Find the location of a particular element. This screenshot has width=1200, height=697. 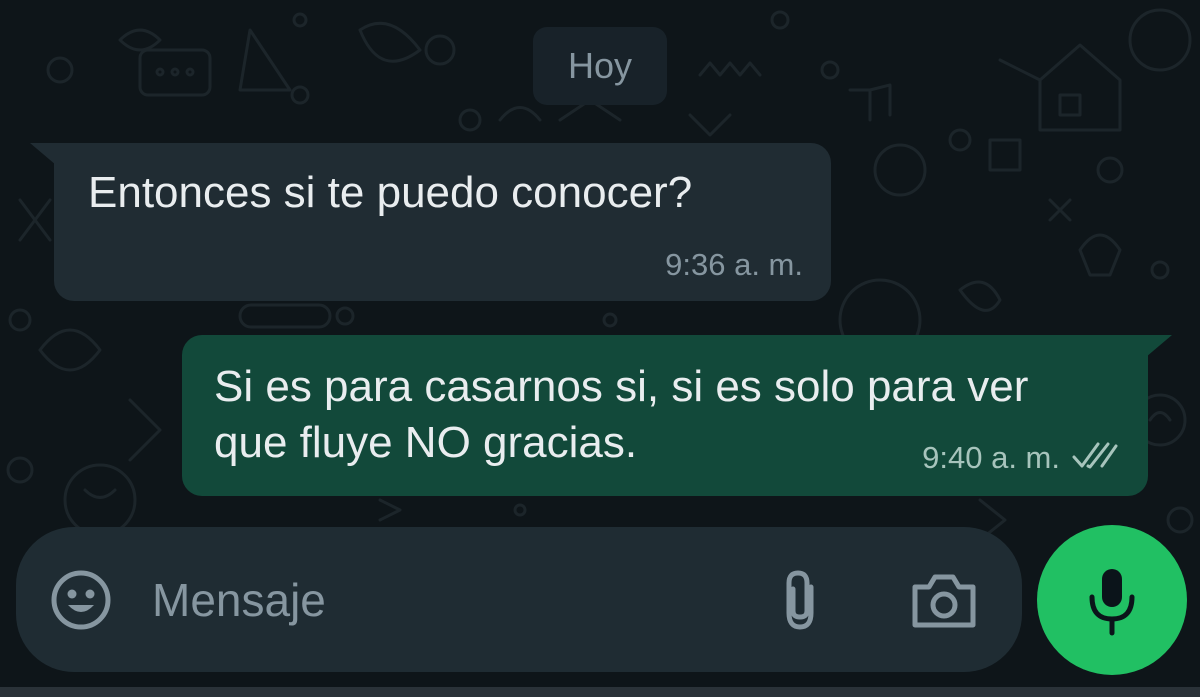

incoming-message: Entonces si te puedo conocer? 9:36 a. m. is located at coordinates (442, 222).